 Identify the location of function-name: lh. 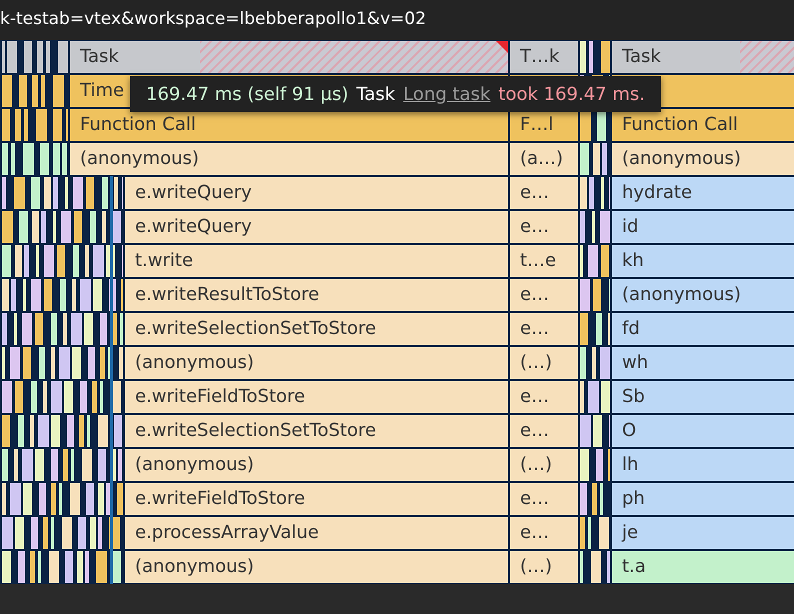
(629, 465).